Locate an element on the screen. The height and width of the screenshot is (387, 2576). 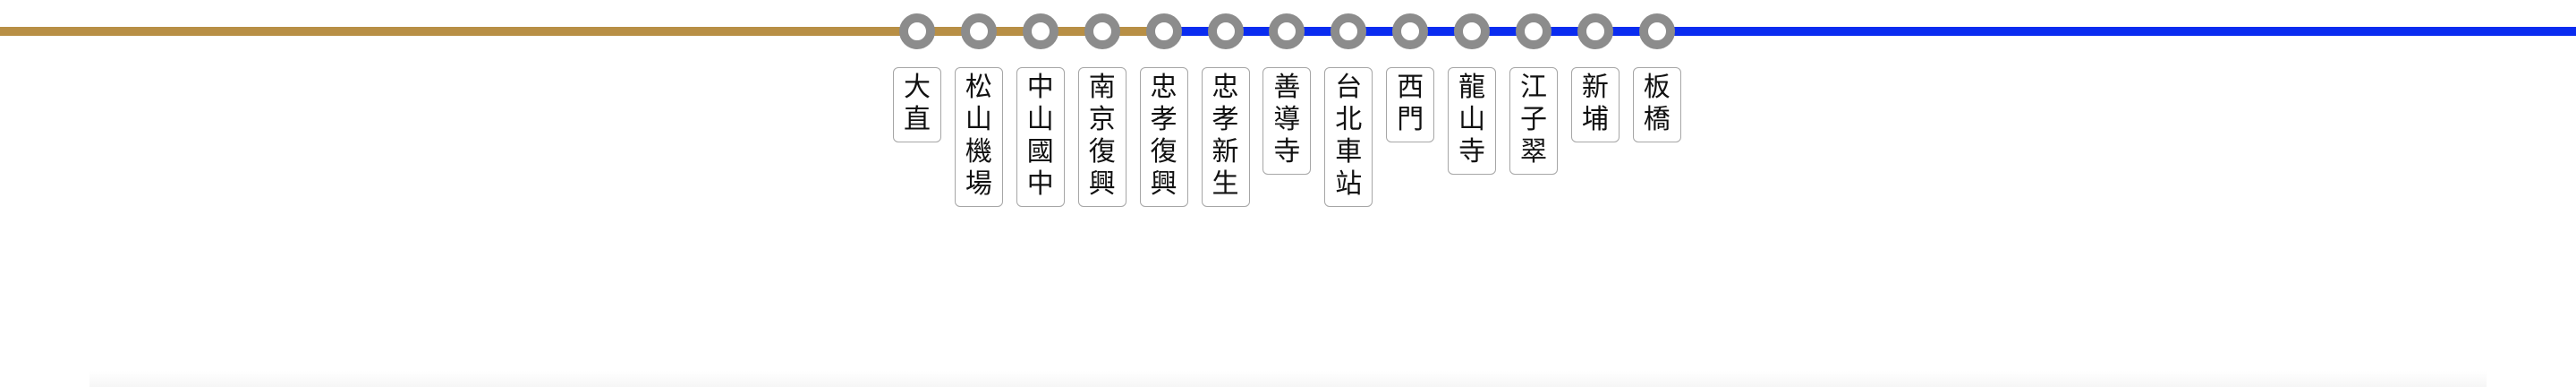
station-label: 大直 is located at coordinates (917, 104).